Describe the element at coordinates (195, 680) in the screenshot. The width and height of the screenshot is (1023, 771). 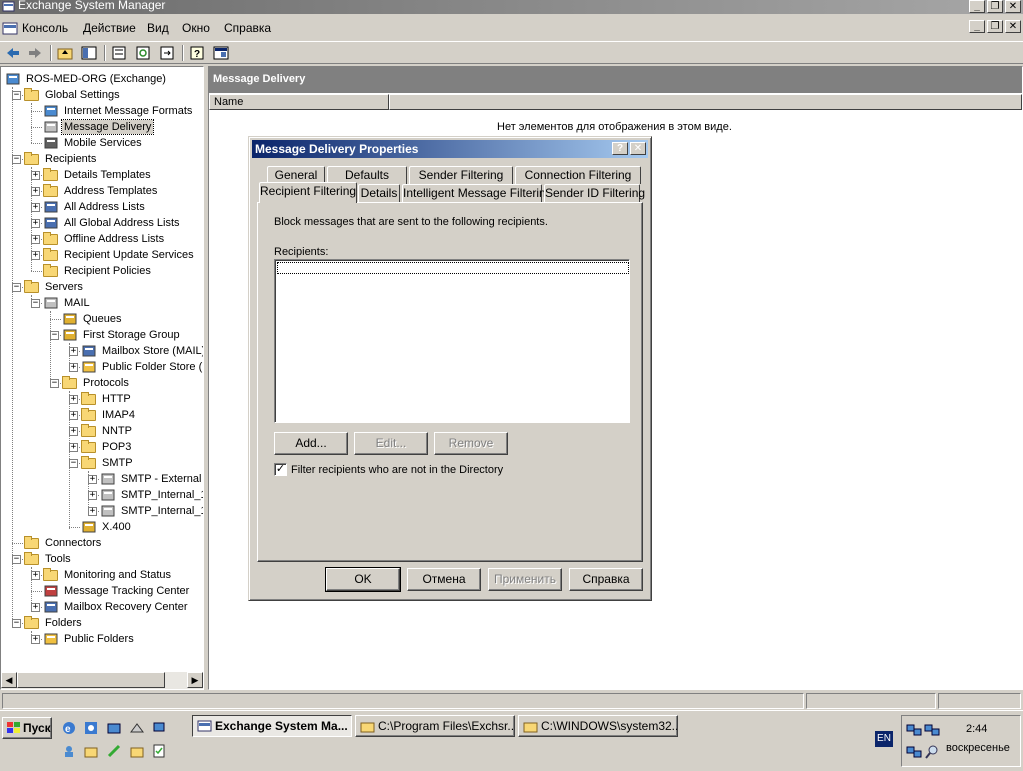
I see `scroll-right-icon: ▶` at that location.